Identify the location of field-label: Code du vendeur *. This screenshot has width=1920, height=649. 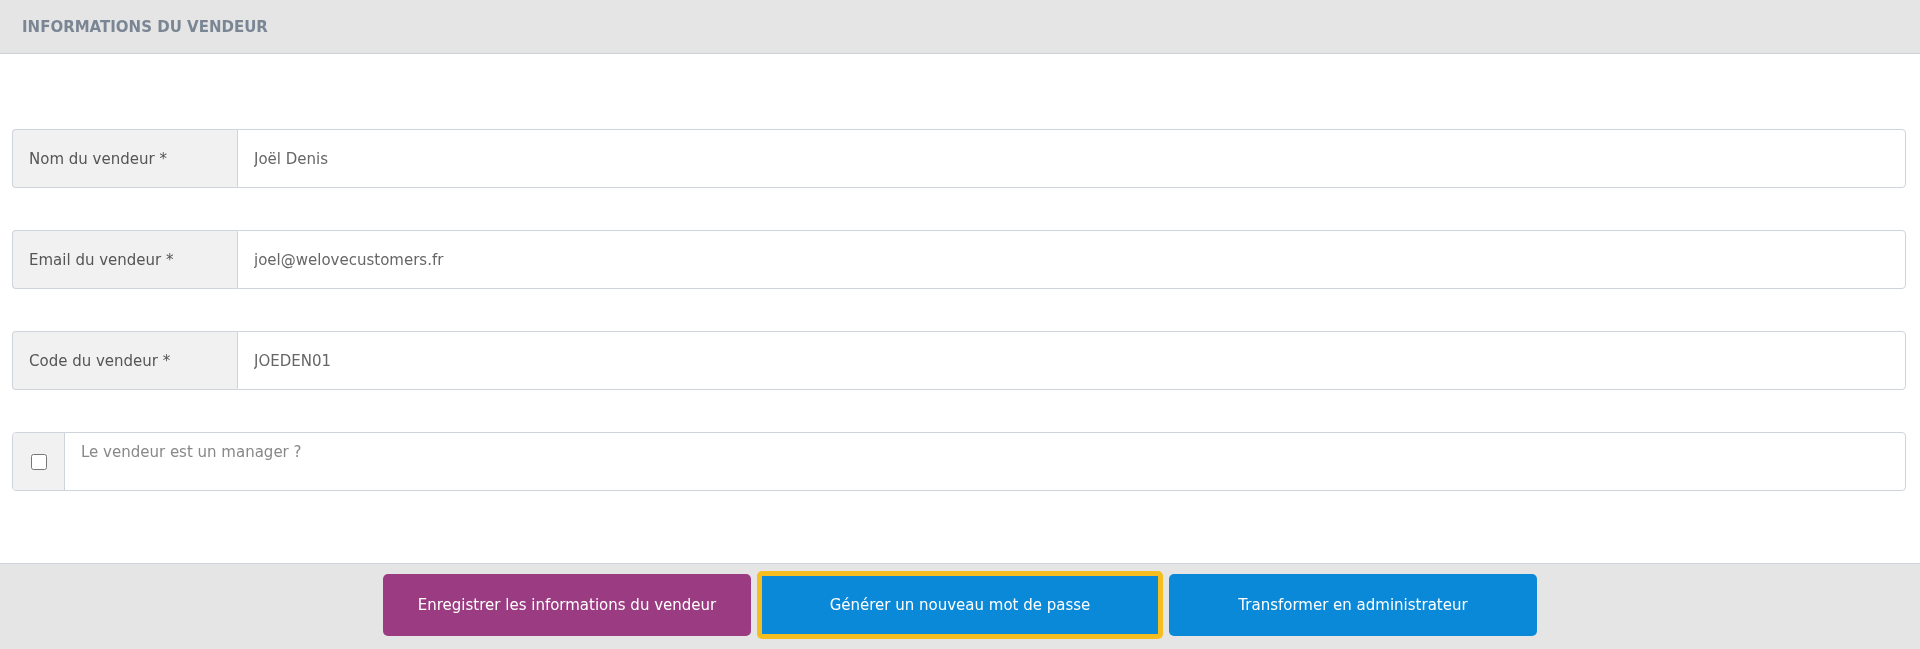
(124, 360).